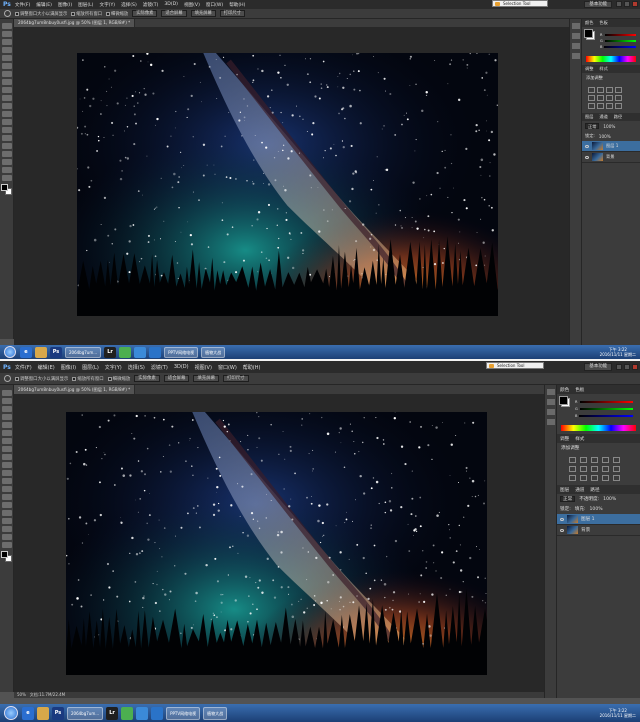 Image resolution: width=640 pixels, height=722 pixels. Describe the element at coordinates (609, 499) in the screenshot. I see `opacity-value: 100%` at that location.